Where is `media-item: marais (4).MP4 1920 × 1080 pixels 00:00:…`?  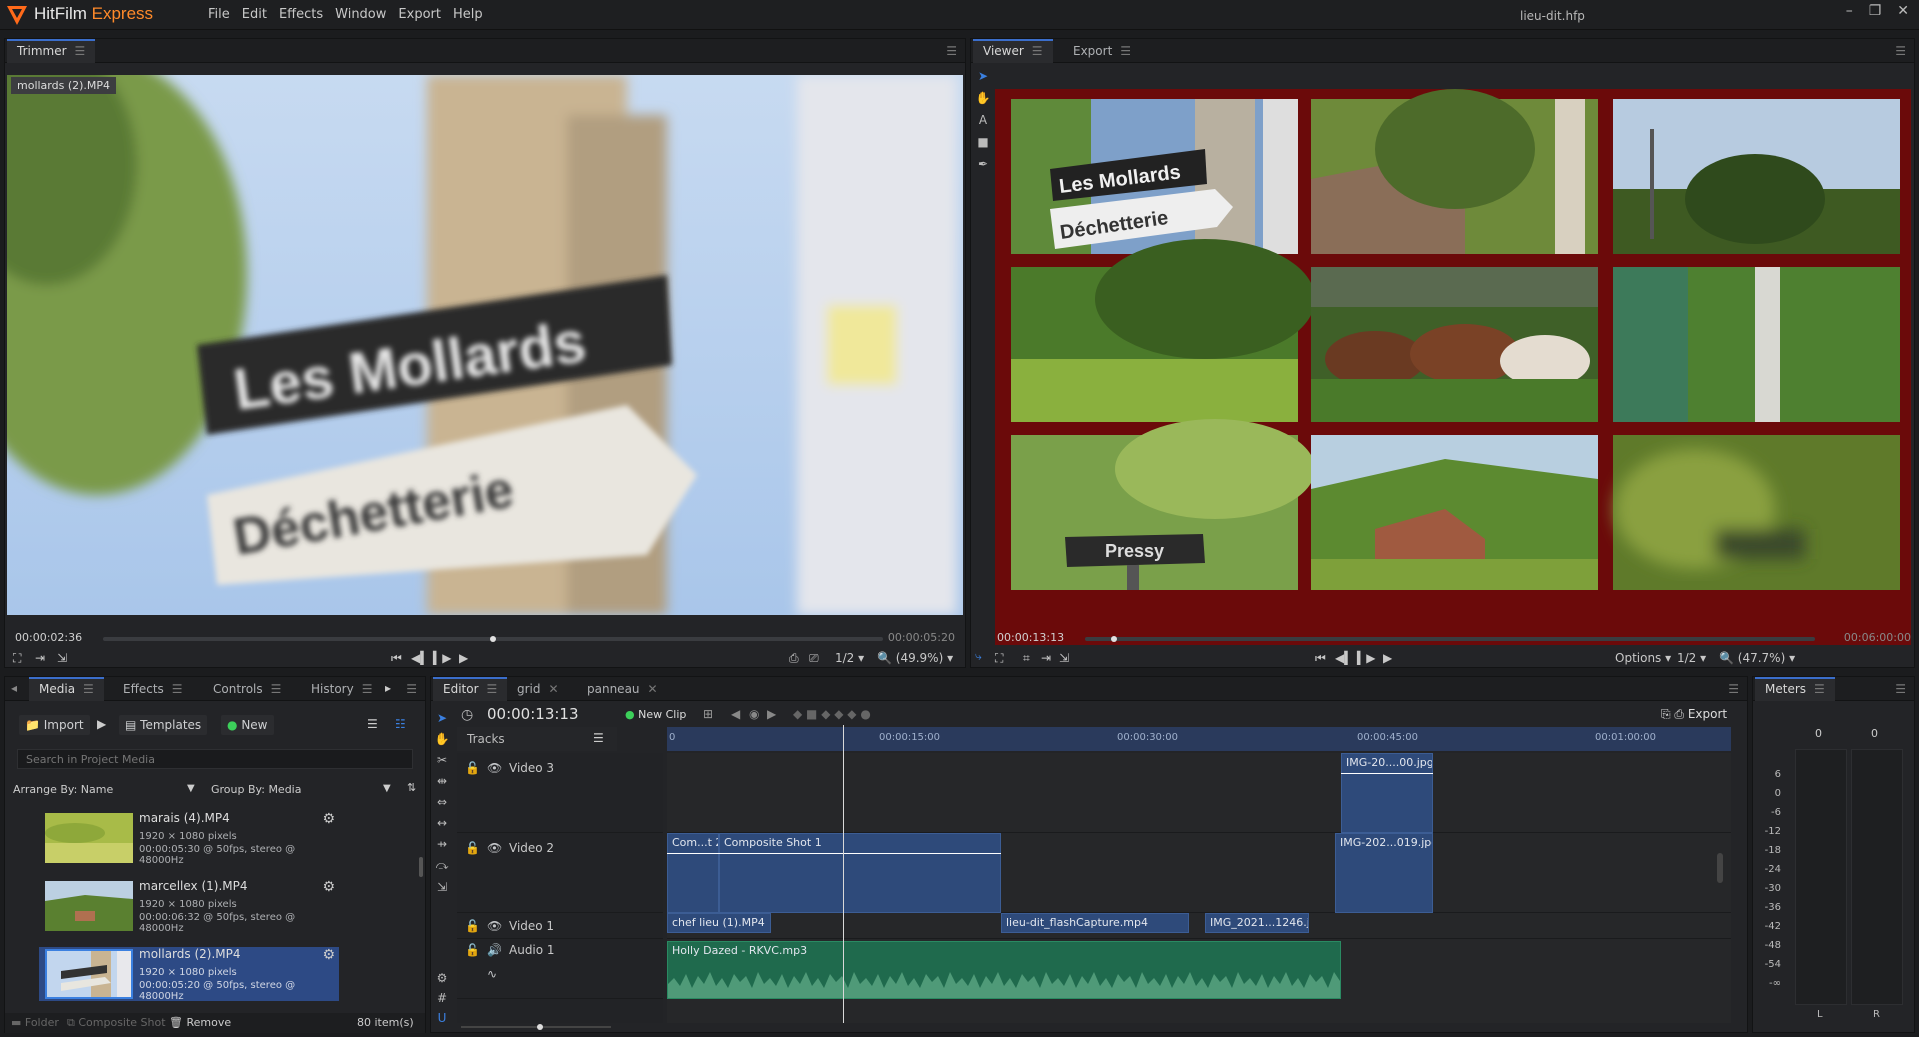 media-item: marais (4).MP4 1920 × 1080 pixels 00:00:… is located at coordinates (189, 838).